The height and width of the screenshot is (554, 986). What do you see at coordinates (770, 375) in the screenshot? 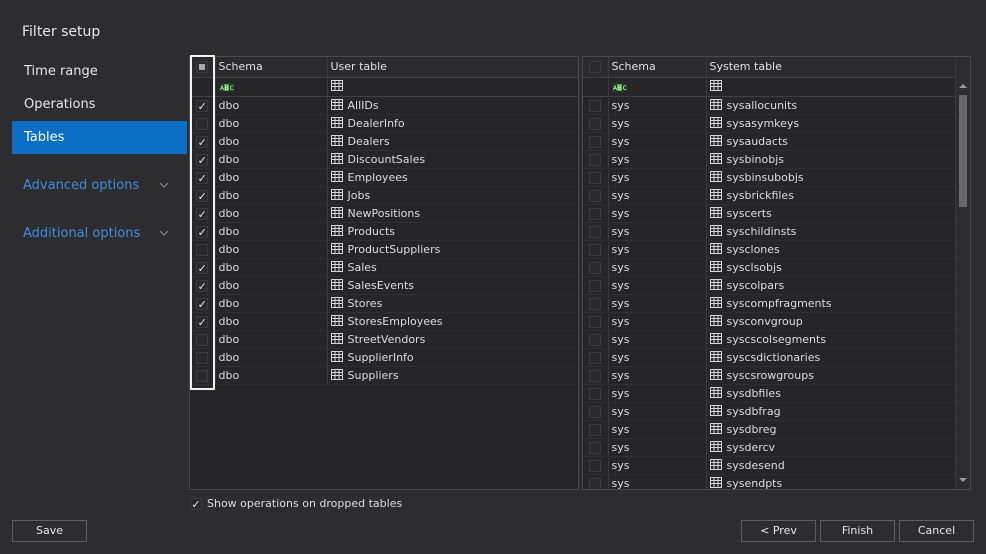
I see `table-row: sys syscsrowgroups` at bounding box center [770, 375].